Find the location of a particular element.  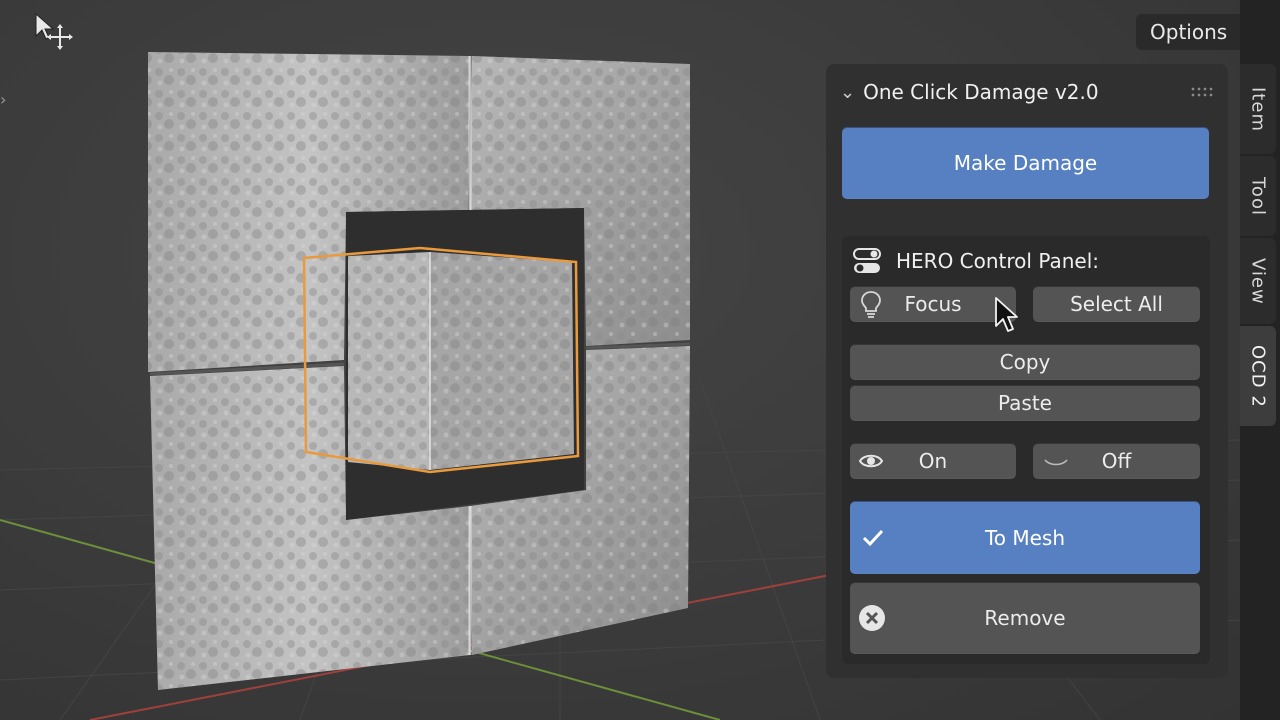

make-damage-button: Make Damage is located at coordinates (1025, 163).